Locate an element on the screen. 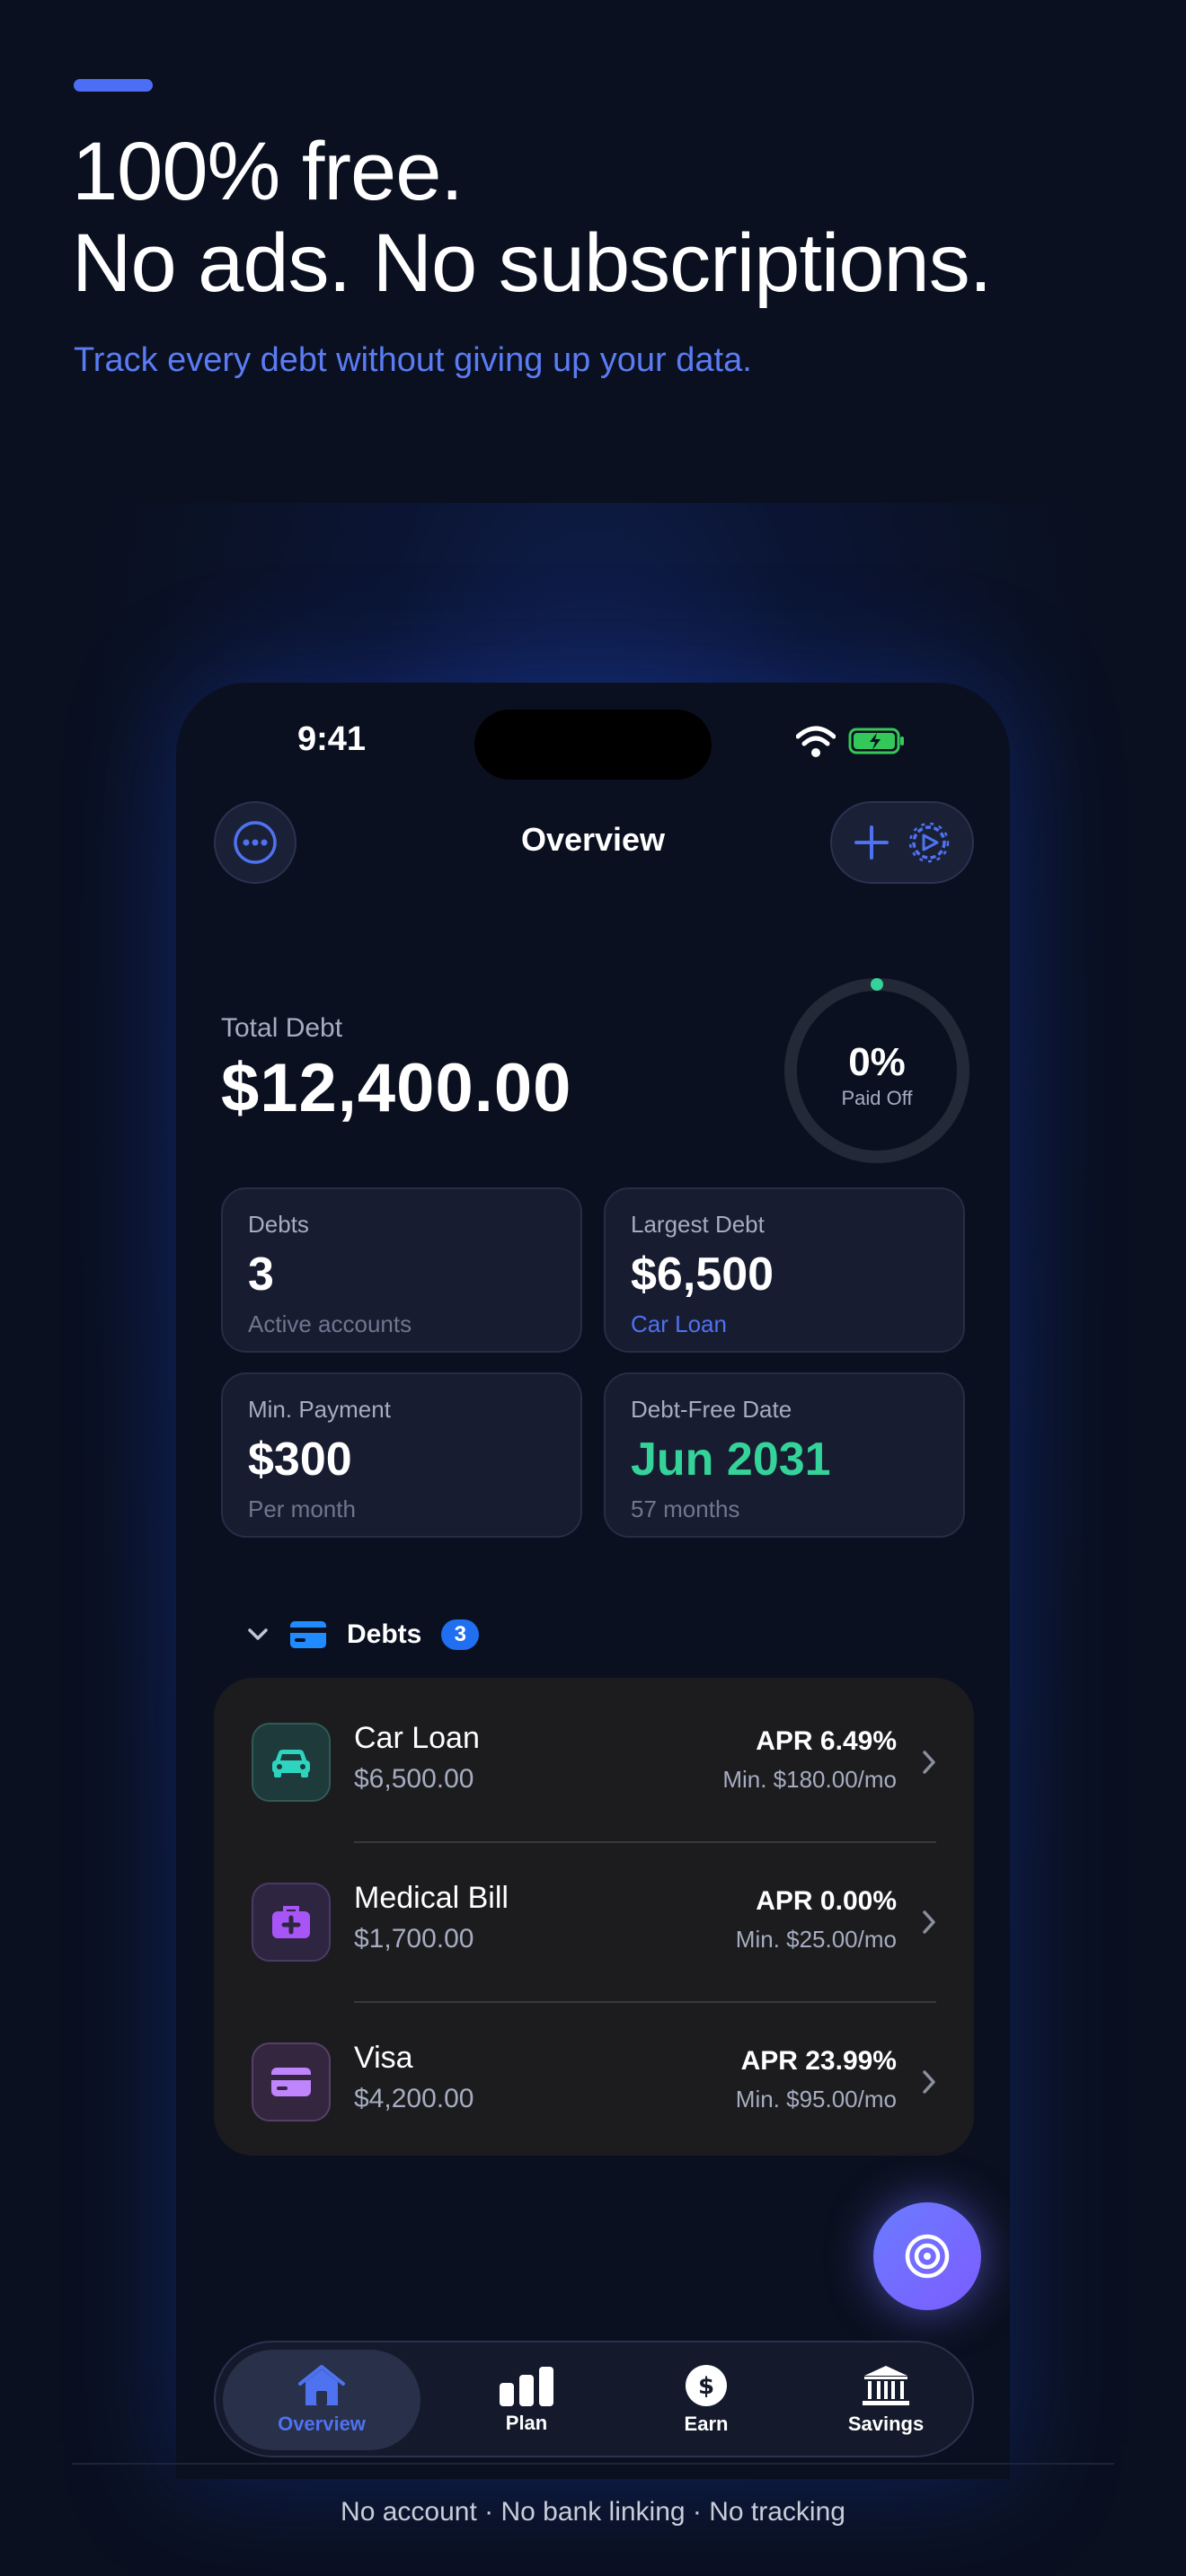 The image size is (1186, 2576). stat-label: Largest Debt is located at coordinates (698, 1224).